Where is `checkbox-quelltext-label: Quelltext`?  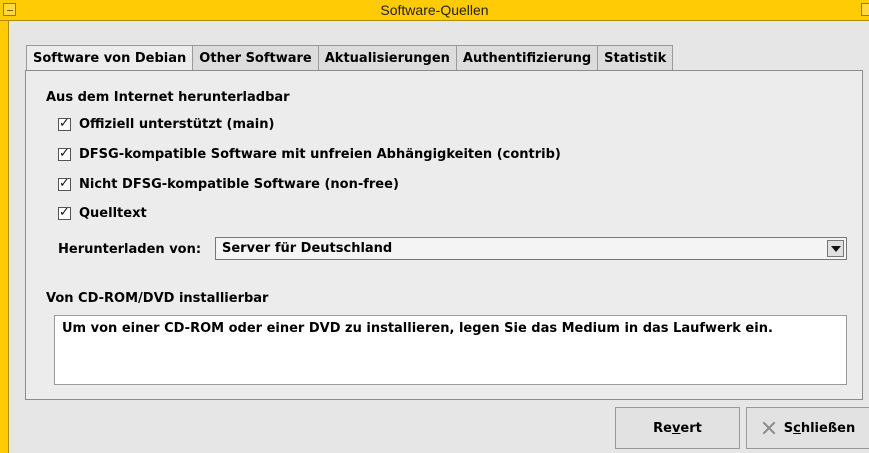
checkbox-quelltext-label: Quelltext is located at coordinates (113, 213).